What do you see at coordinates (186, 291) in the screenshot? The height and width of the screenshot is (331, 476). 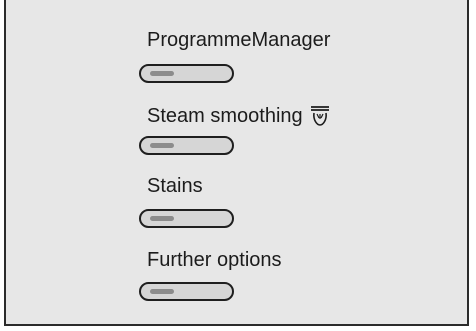 I see `further-options-toggle` at bounding box center [186, 291].